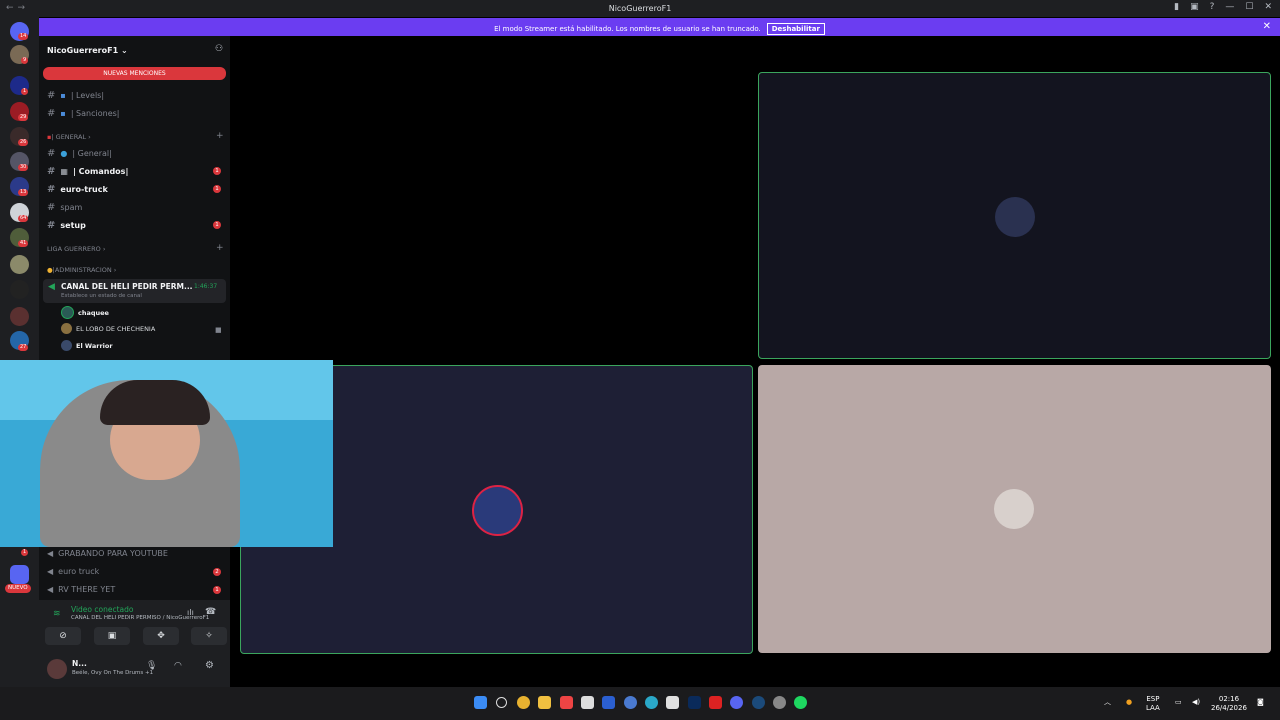 The image size is (1280, 720). What do you see at coordinates (94, 345) in the screenshot?
I see `voice-user-name: El Warrior` at bounding box center [94, 345].